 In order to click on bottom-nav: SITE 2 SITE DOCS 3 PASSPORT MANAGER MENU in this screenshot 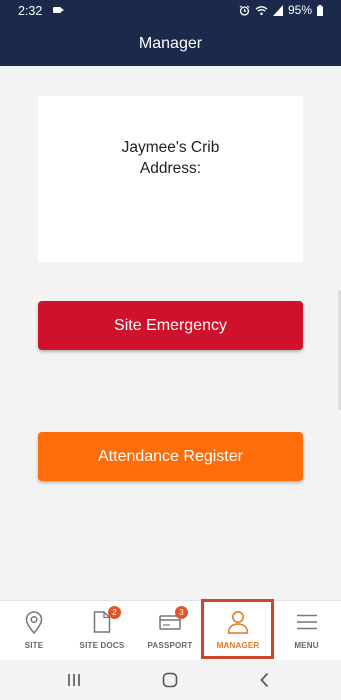, I will do `click(170, 630)`.